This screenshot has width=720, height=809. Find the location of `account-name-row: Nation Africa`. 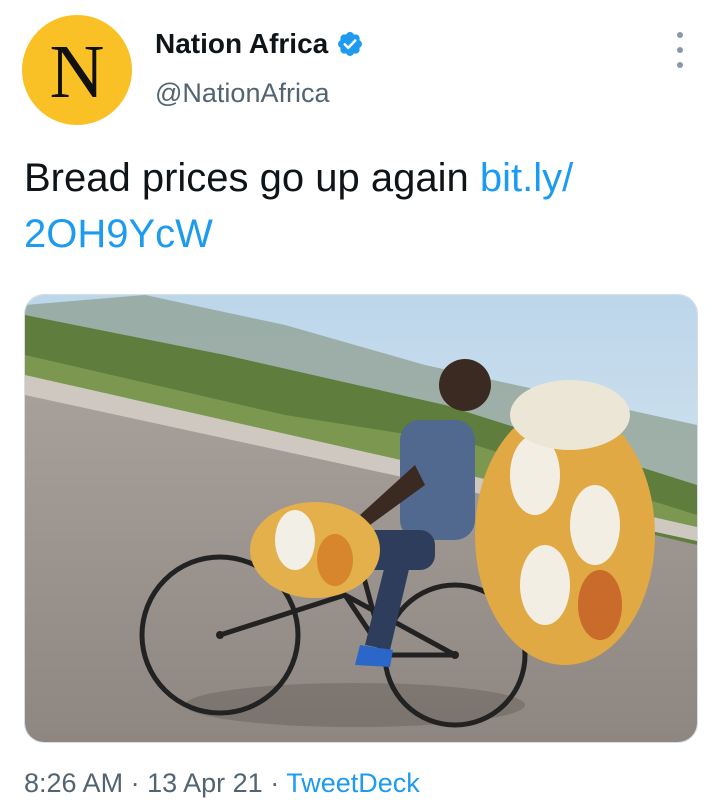

account-name-row: Nation Africa is located at coordinates (259, 44).